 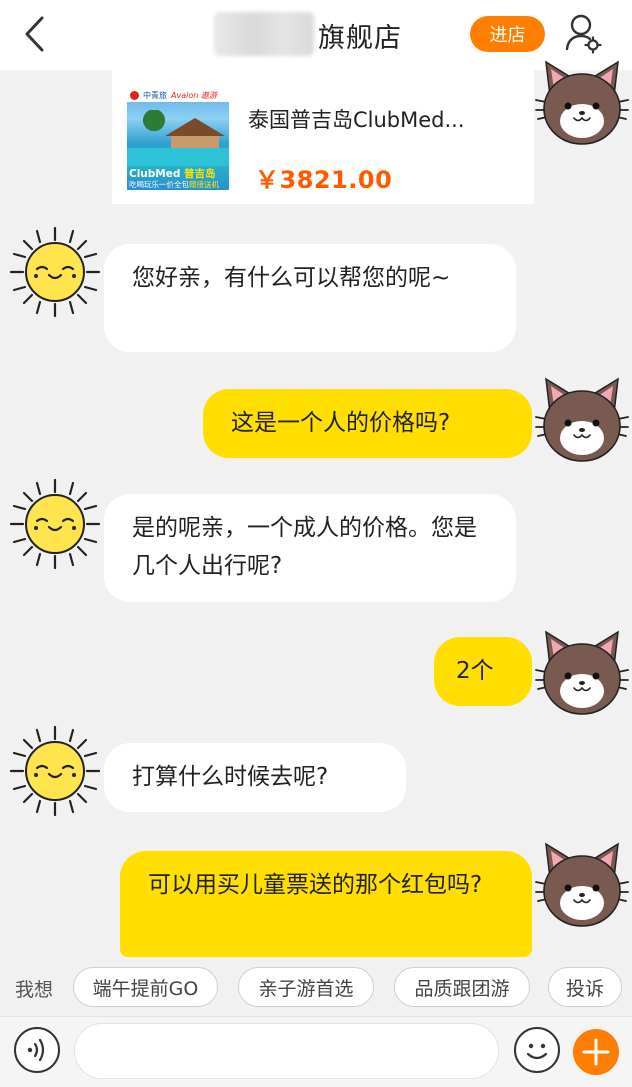 I want to click on emoji-icon, so click(x=537, y=1051).